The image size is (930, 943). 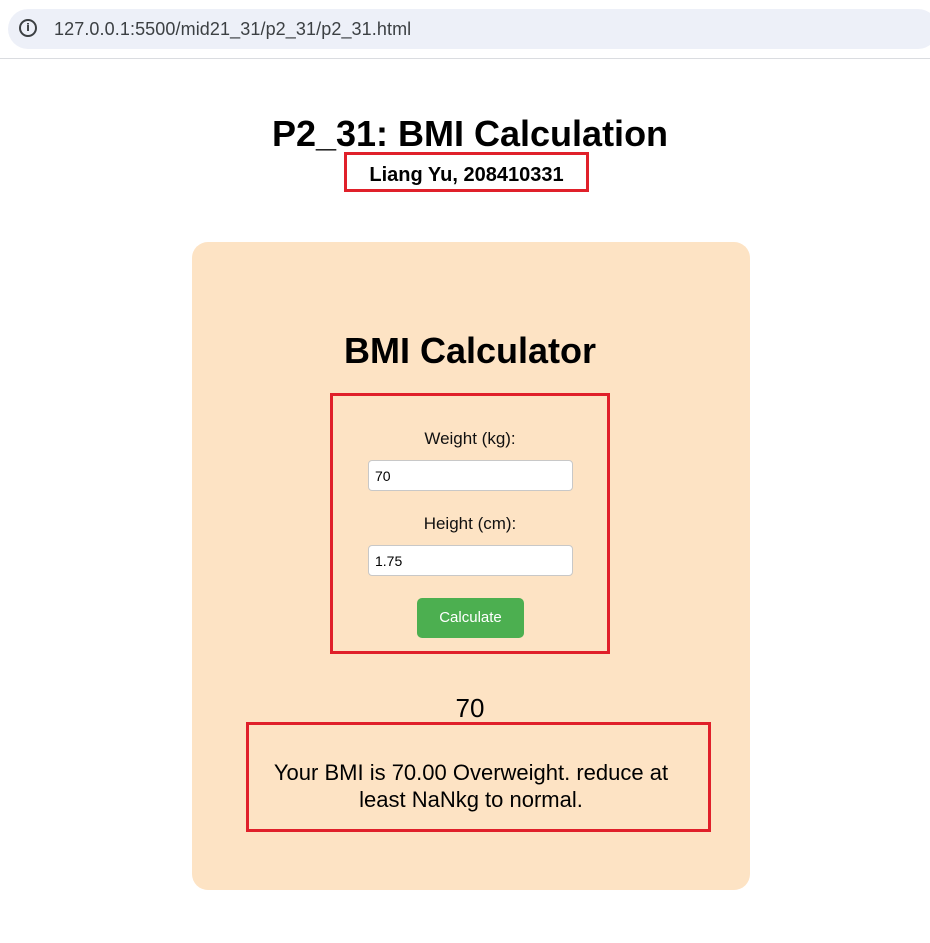 I want to click on weight-label: Weight (kg):, so click(x=470, y=438).